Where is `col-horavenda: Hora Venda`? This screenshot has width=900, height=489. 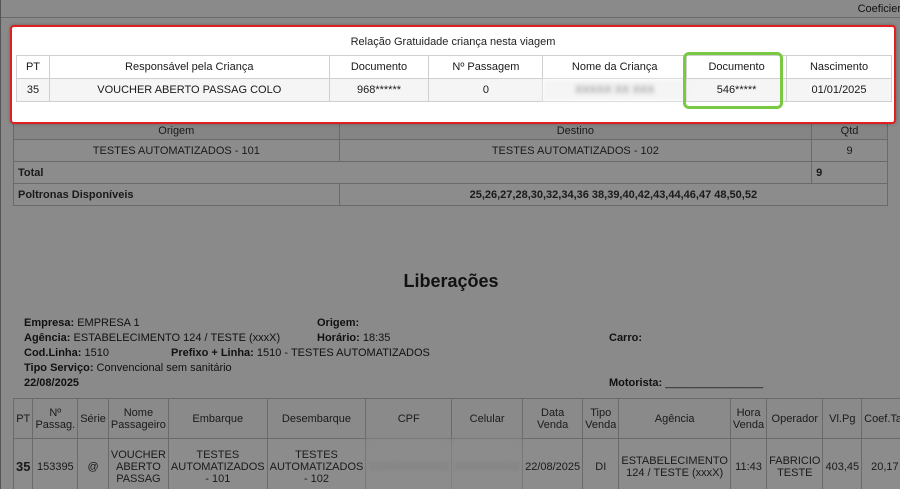 col-horavenda: Hora Venda is located at coordinates (748, 418).